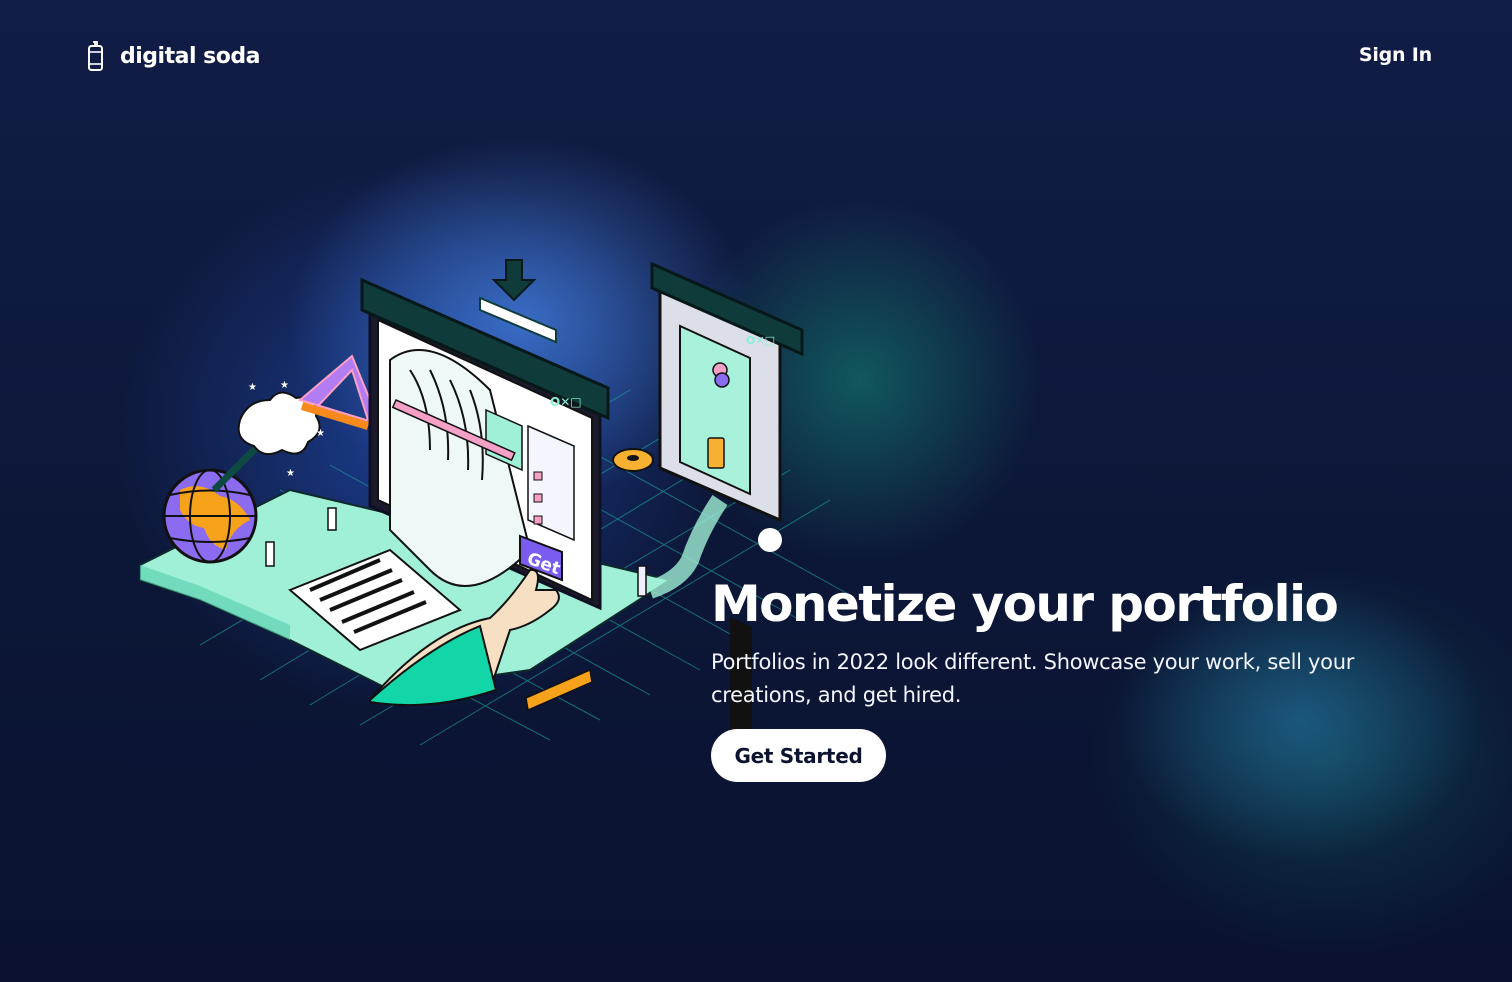 This screenshot has height=982, width=1512. I want to click on brand-logo: digital soda, so click(173, 56).